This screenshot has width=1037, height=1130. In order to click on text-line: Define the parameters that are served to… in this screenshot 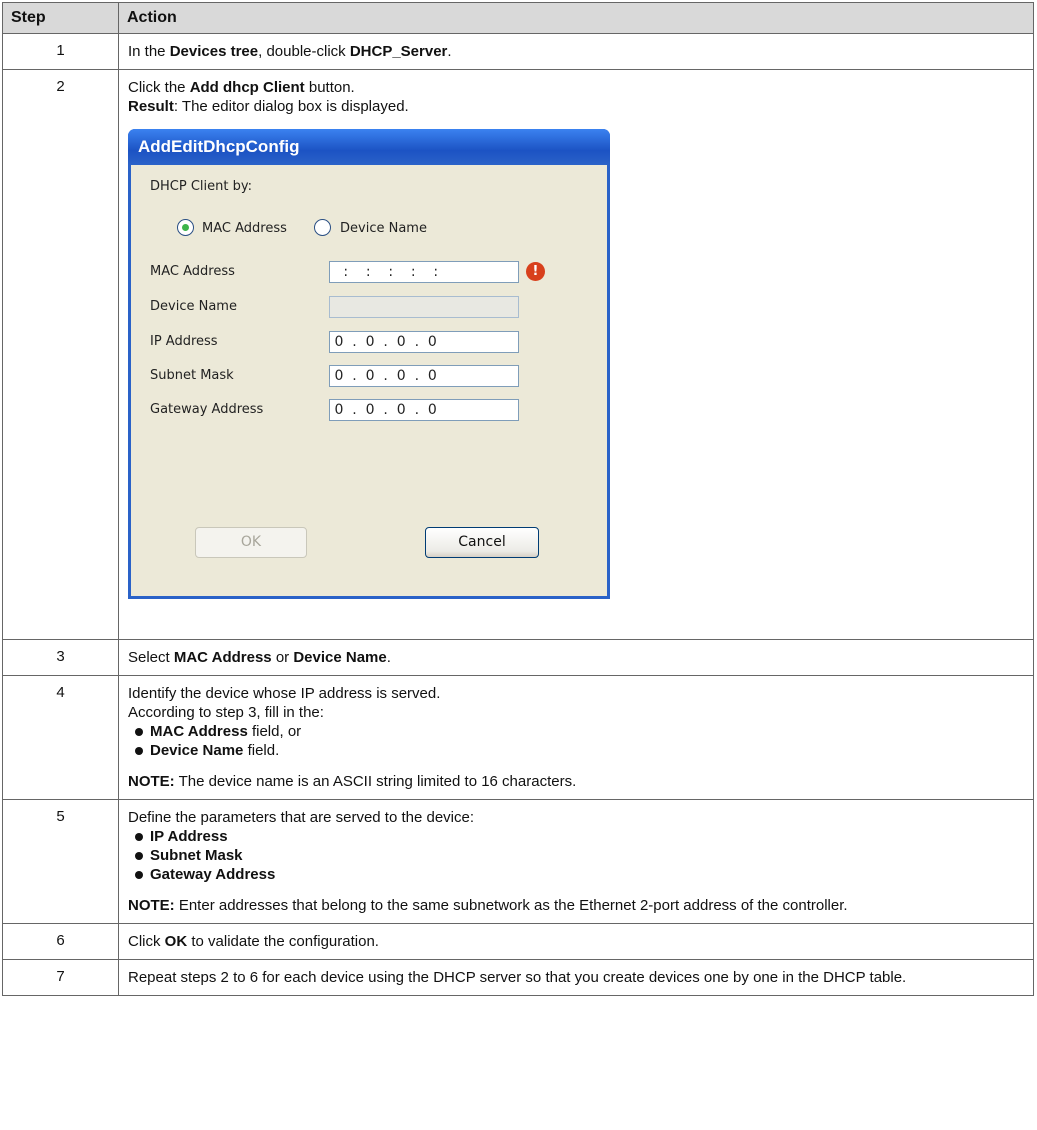, I will do `click(301, 817)`.